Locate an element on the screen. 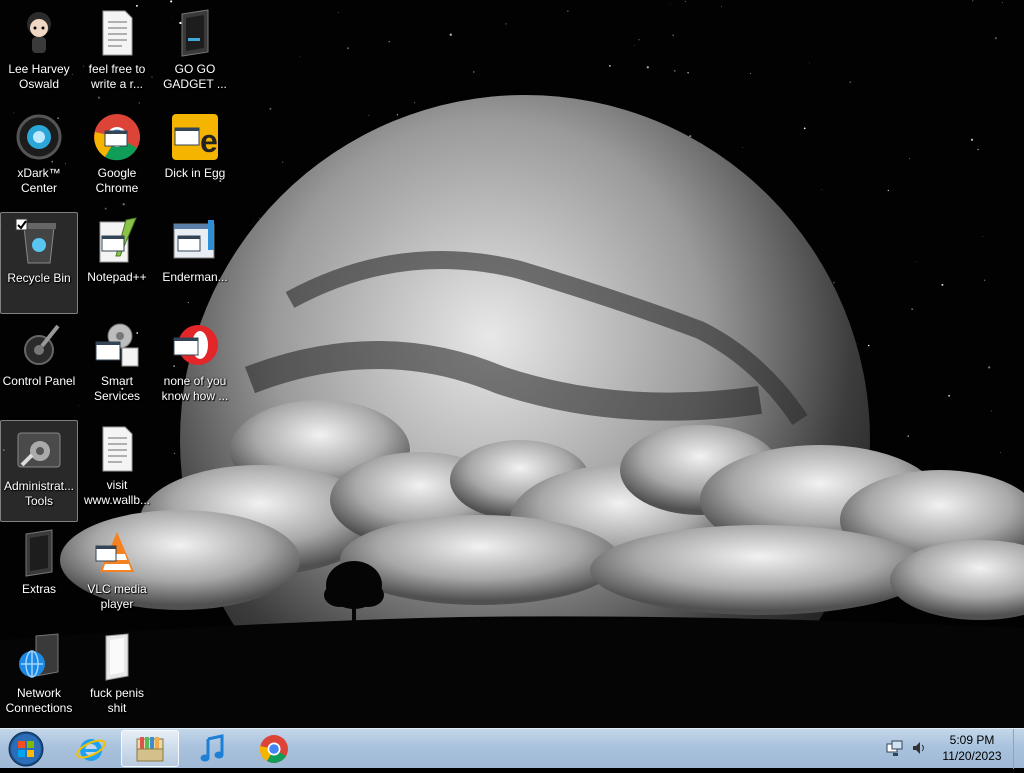 The image size is (1024, 773). desktop-icon-google-chrome: Google Chrome is located at coordinates (117, 159).